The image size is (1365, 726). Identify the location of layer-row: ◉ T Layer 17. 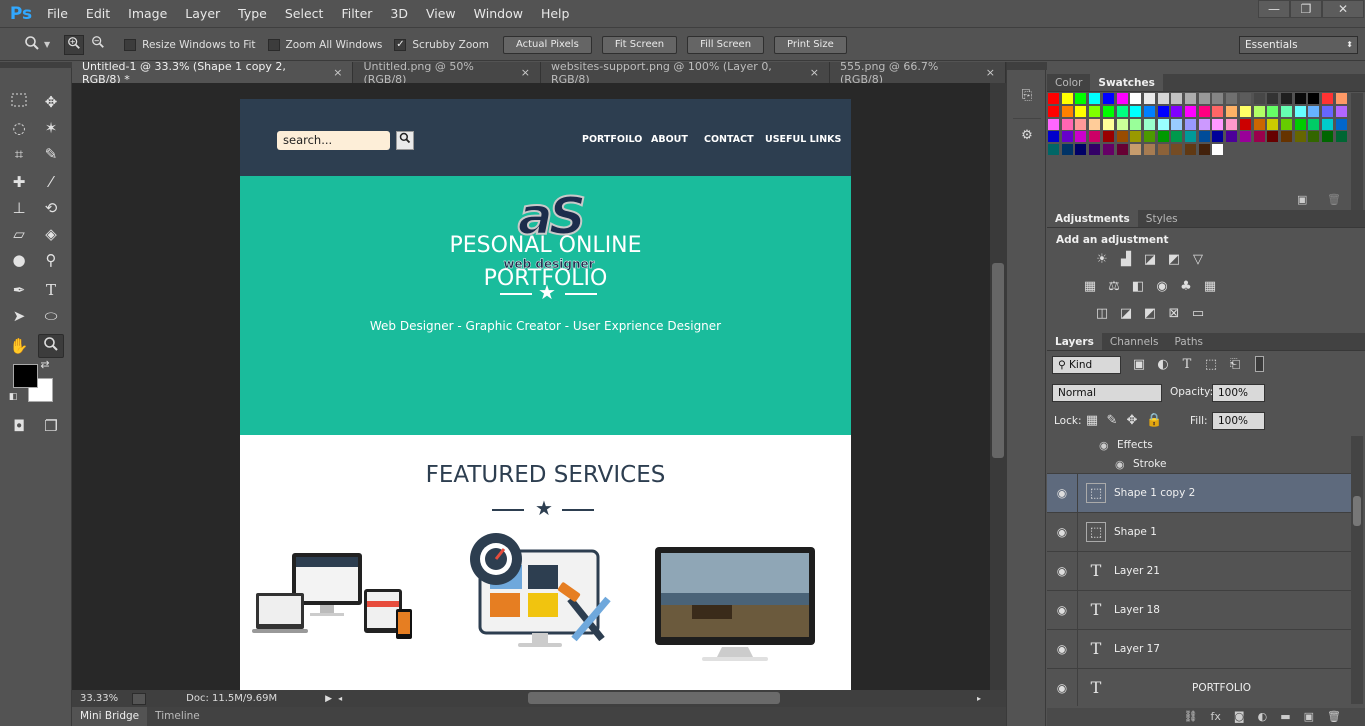
(1199, 649).